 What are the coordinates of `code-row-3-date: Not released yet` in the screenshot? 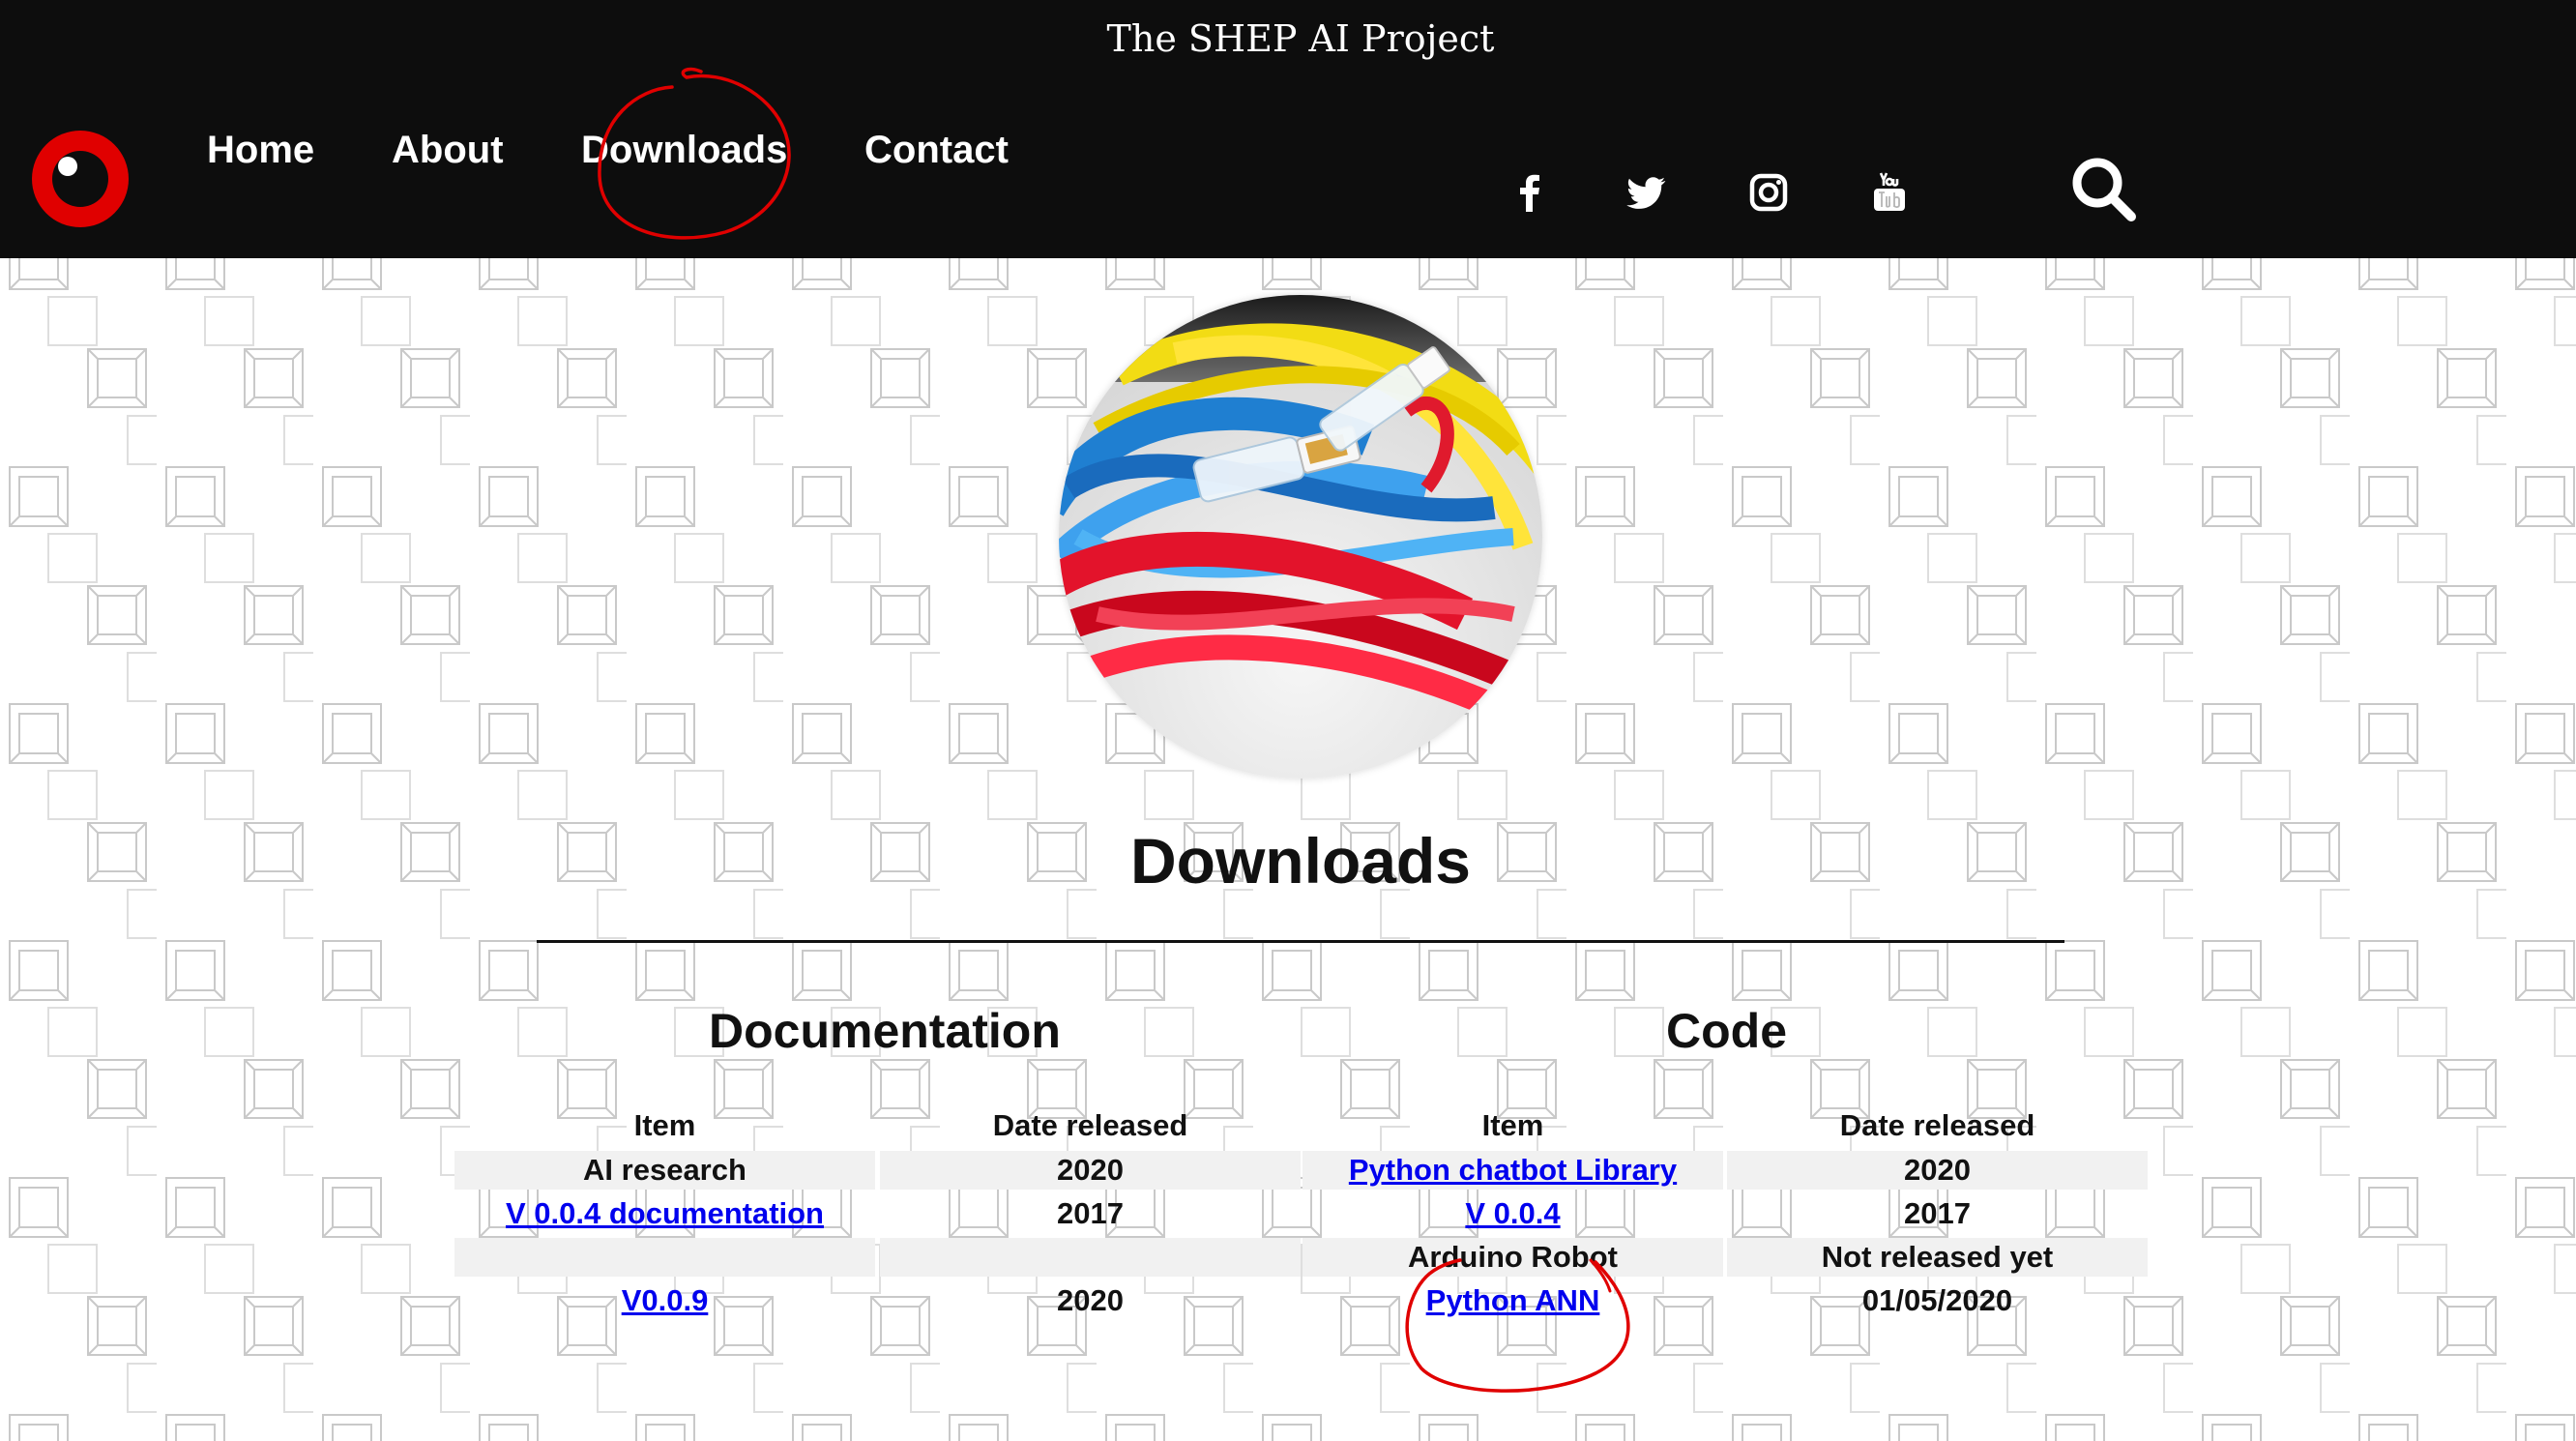 It's located at (1937, 1258).